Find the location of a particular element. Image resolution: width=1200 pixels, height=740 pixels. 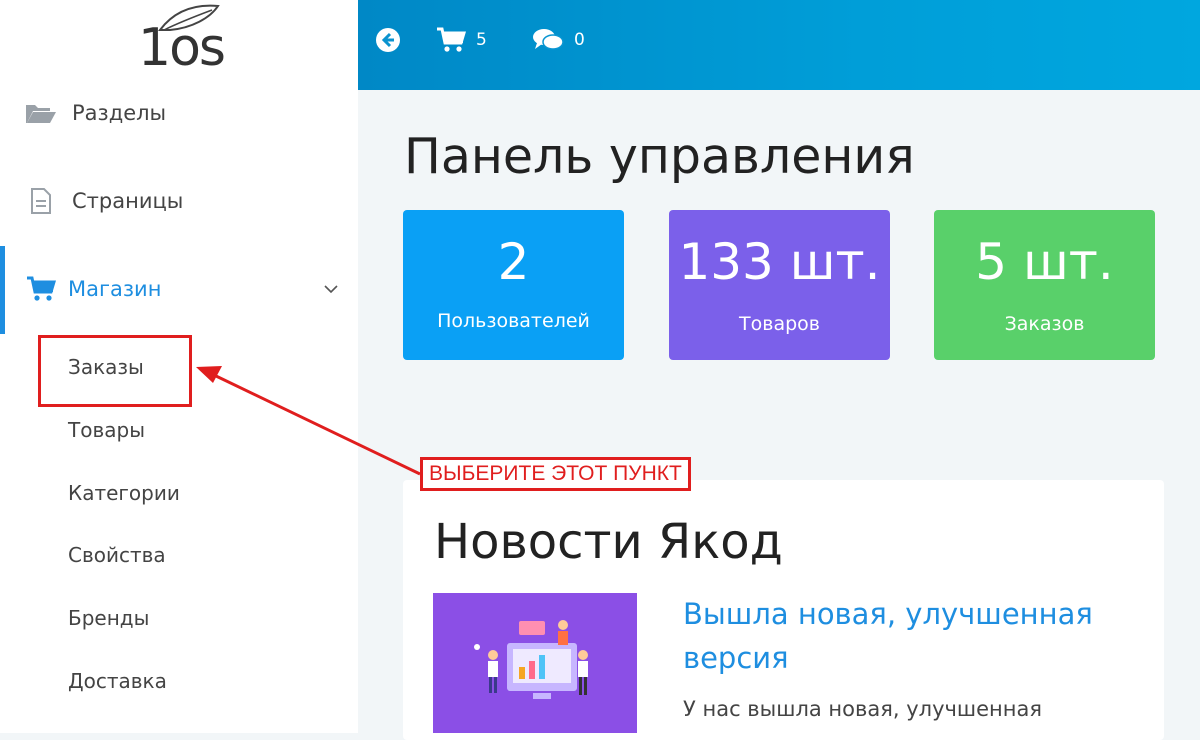

folder-open-icon is located at coordinates (41, 113).